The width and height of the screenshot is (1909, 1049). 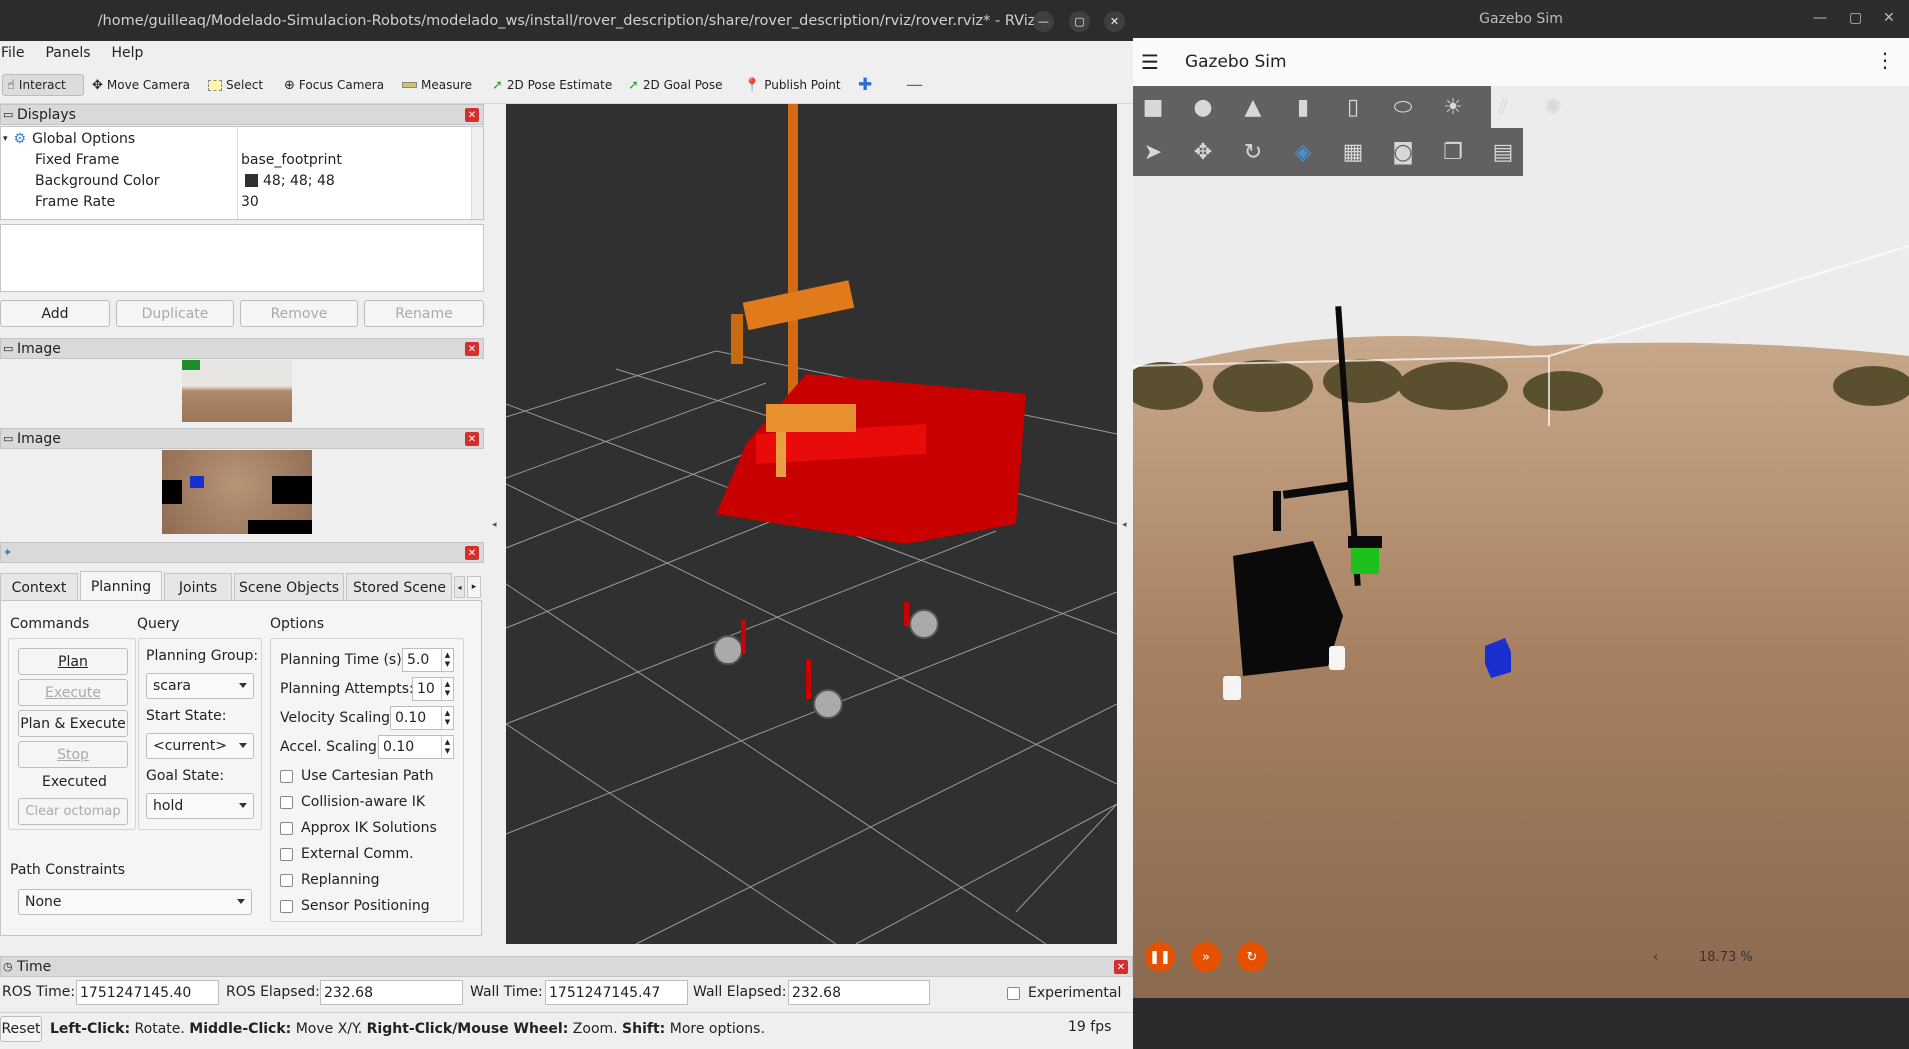 What do you see at coordinates (428, 660) in the screenshot?
I see `planning-time-input: 5.0 ▲ ▼` at bounding box center [428, 660].